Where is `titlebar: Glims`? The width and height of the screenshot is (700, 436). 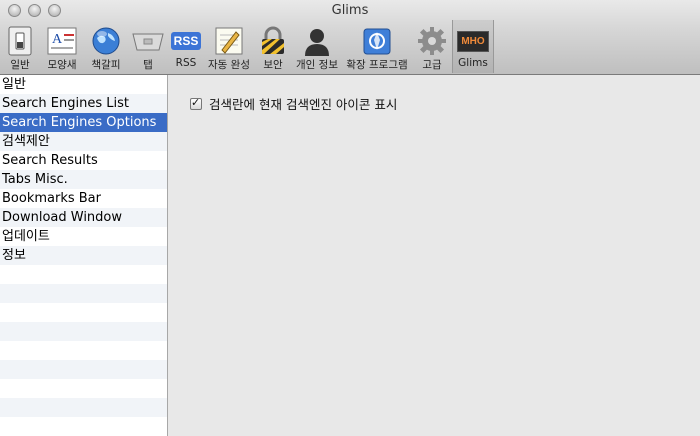 titlebar: Glims is located at coordinates (350, 11).